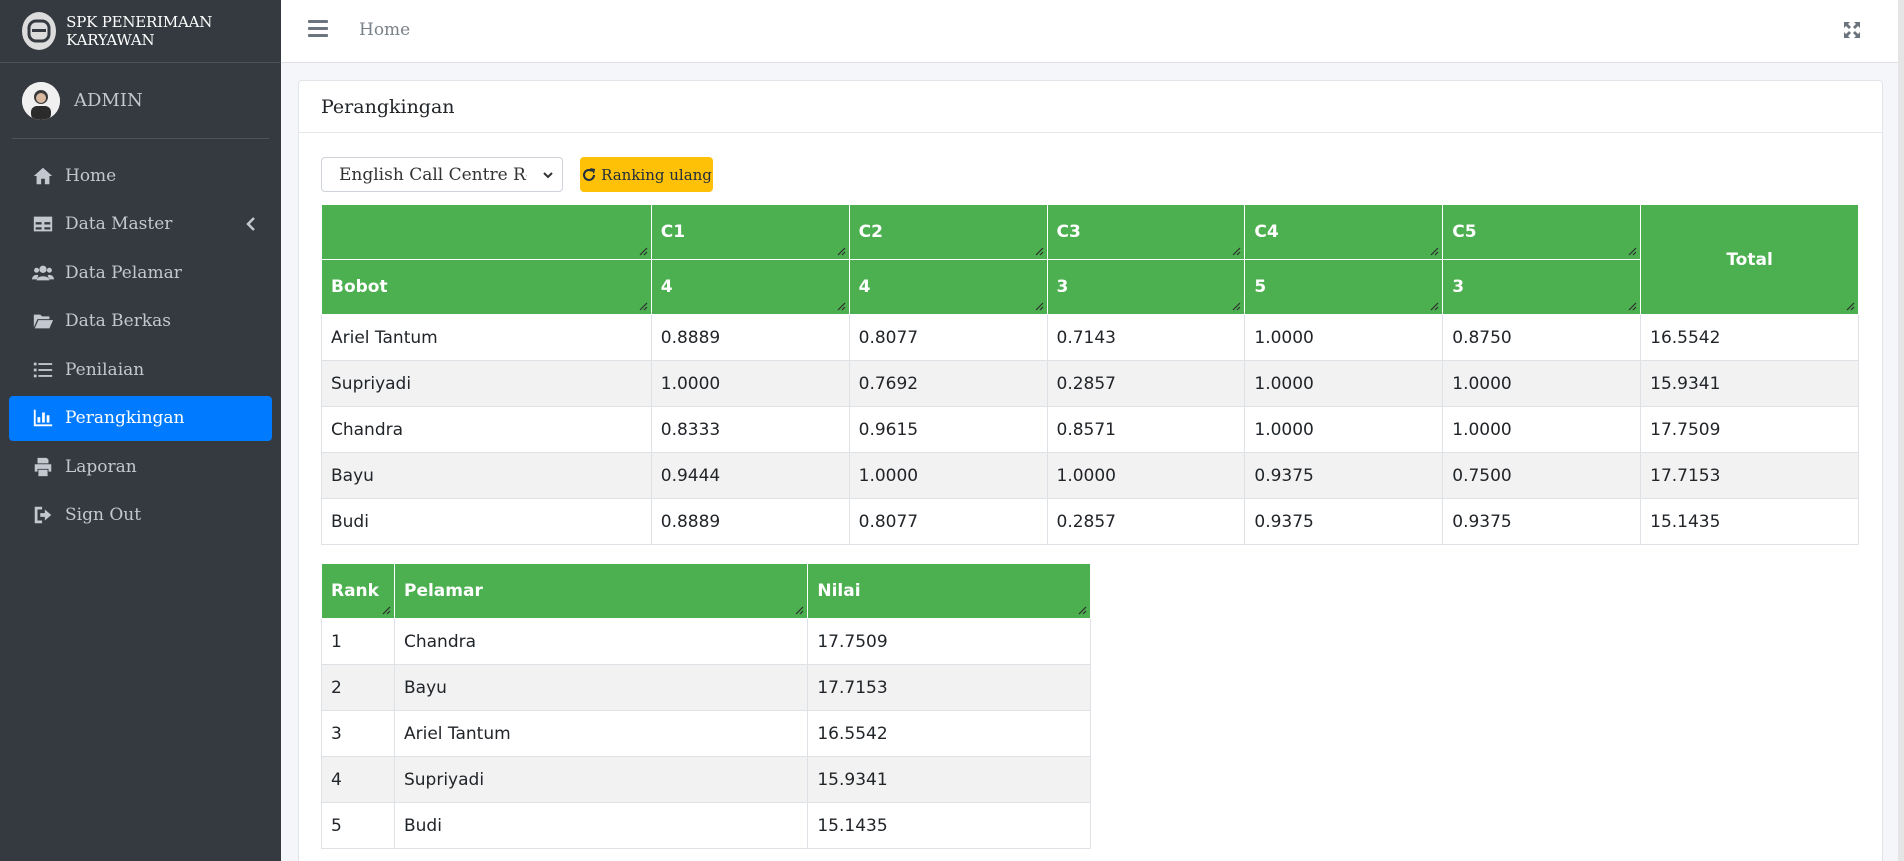 This screenshot has width=1904, height=861. Describe the element at coordinates (101, 466) in the screenshot. I see `sidebar-item-label: Laporan` at that location.